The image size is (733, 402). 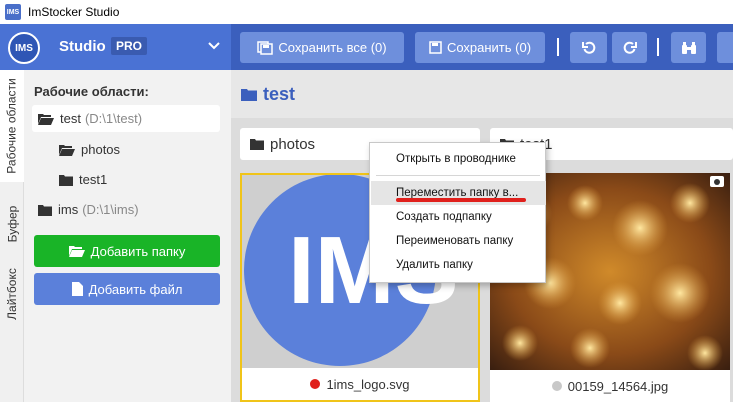 I want to click on undo-icon, so click(x=588, y=47).